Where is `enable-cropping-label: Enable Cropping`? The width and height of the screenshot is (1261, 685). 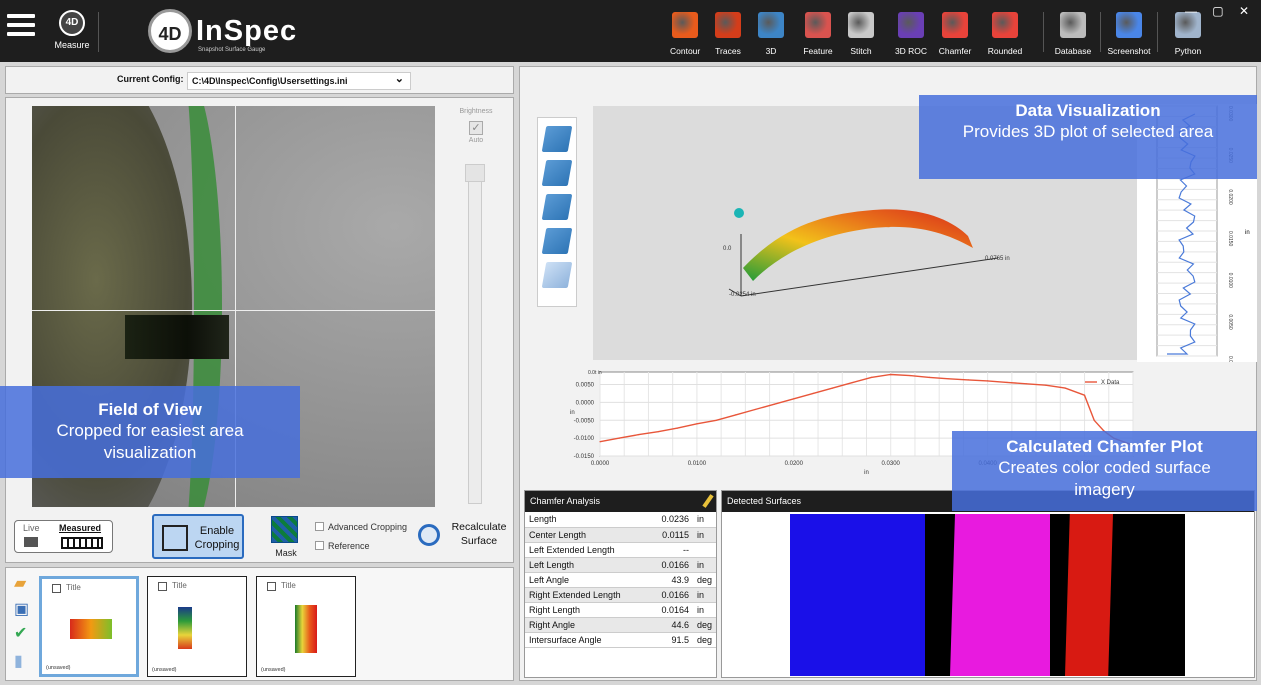
enable-cropping-label: Enable Cropping is located at coordinates (217, 538).